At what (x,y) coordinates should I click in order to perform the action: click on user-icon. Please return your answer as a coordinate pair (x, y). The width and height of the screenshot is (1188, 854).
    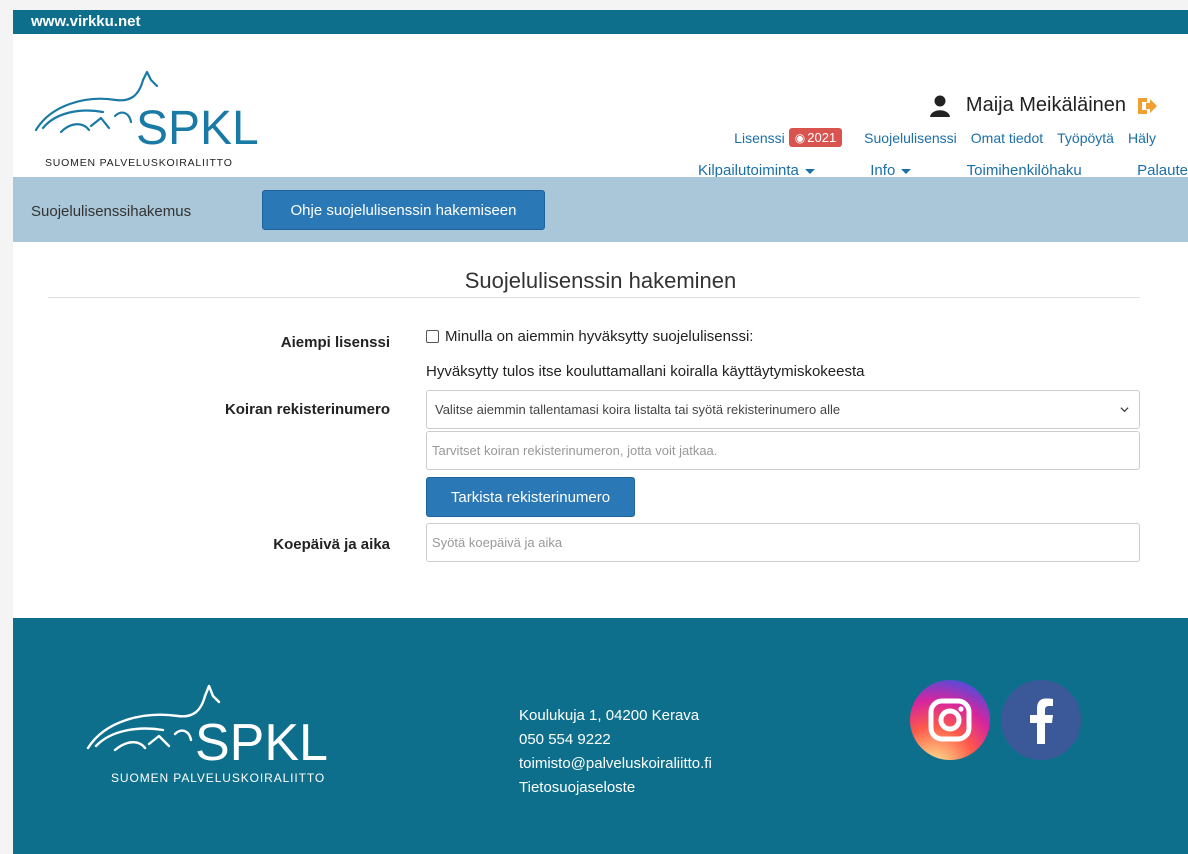
    Looking at the image, I should click on (939, 106).